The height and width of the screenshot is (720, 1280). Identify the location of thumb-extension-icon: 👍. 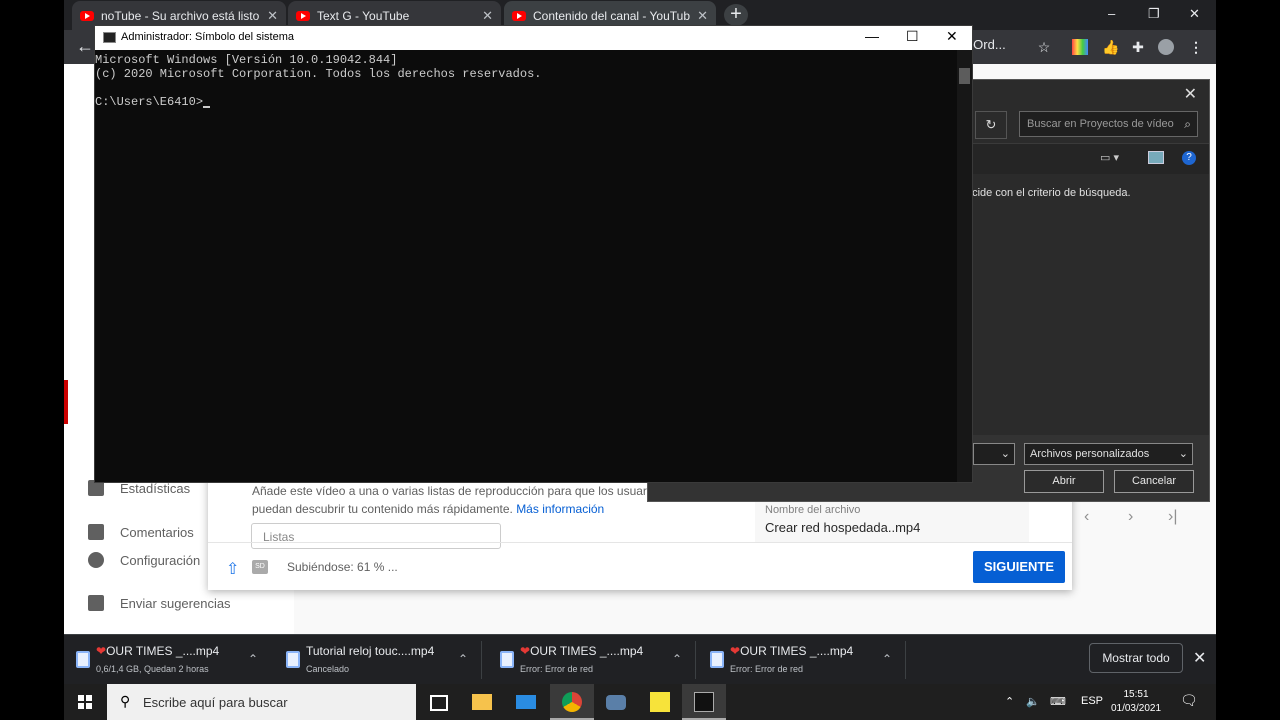
(1110, 47).